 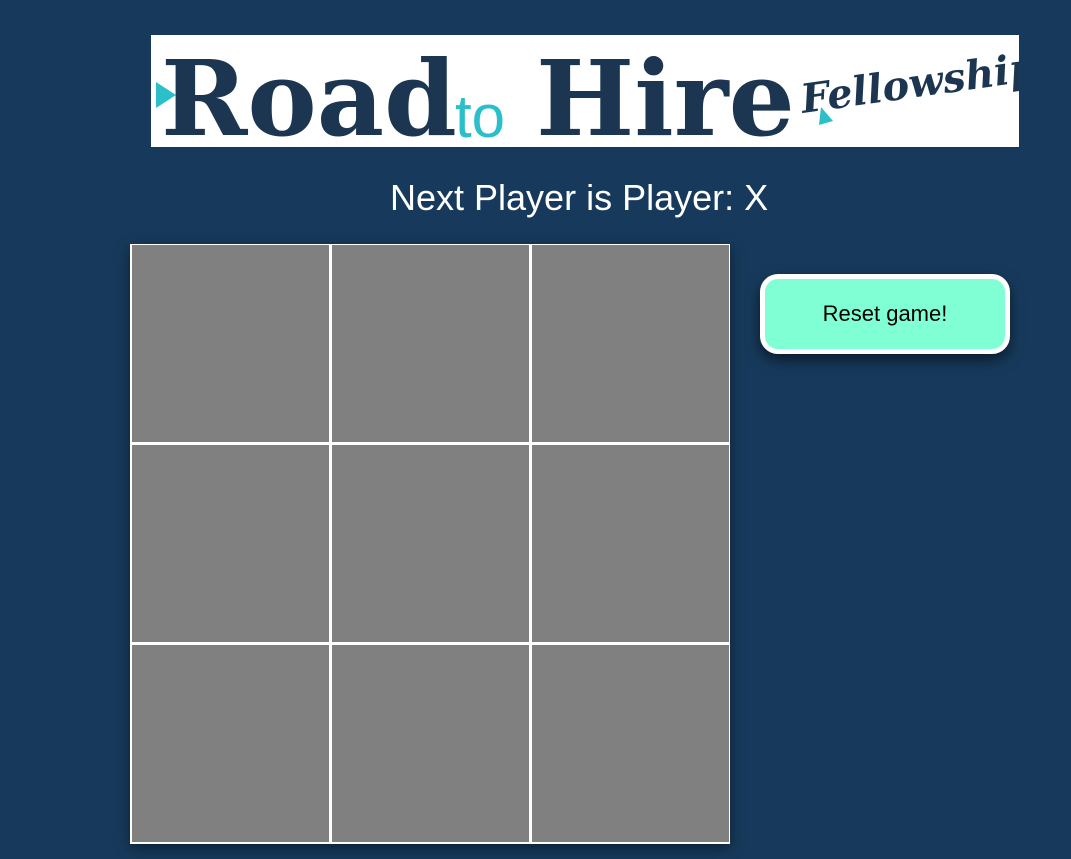 I want to click on reset-game-button: Reset game!, so click(x=885, y=314).